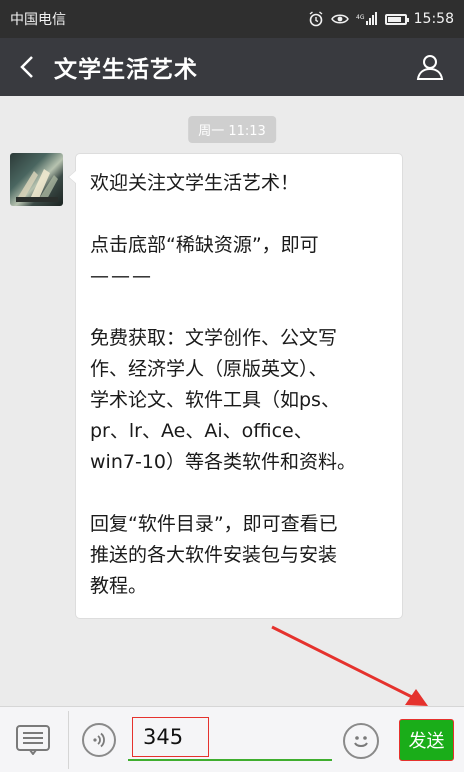 Image resolution: width=464 pixels, height=772 pixels. Describe the element at coordinates (232, 129) in the screenshot. I see `message-timestamp: 周一 11:13` at that location.